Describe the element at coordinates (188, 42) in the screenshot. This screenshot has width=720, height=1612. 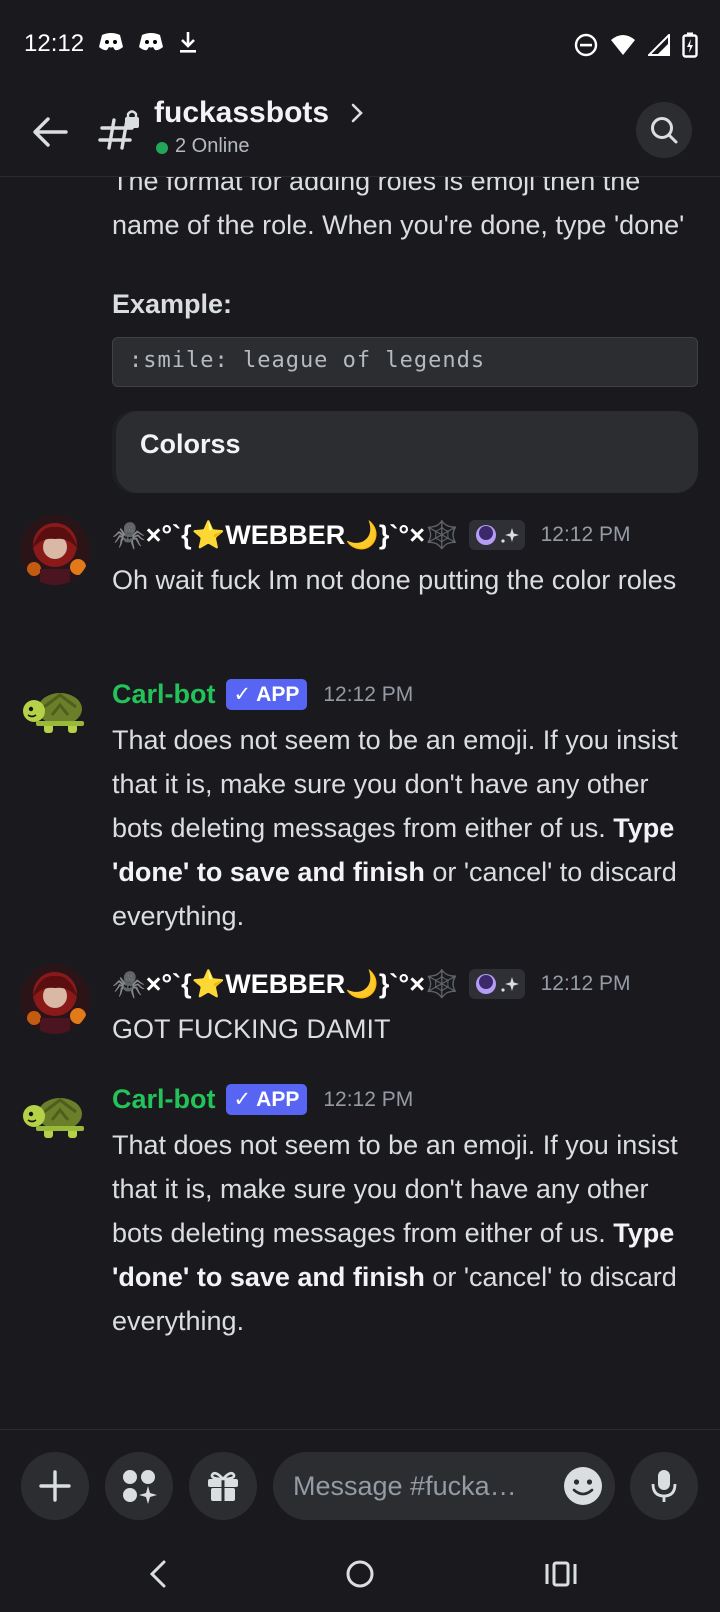
I see `download-icon` at that location.